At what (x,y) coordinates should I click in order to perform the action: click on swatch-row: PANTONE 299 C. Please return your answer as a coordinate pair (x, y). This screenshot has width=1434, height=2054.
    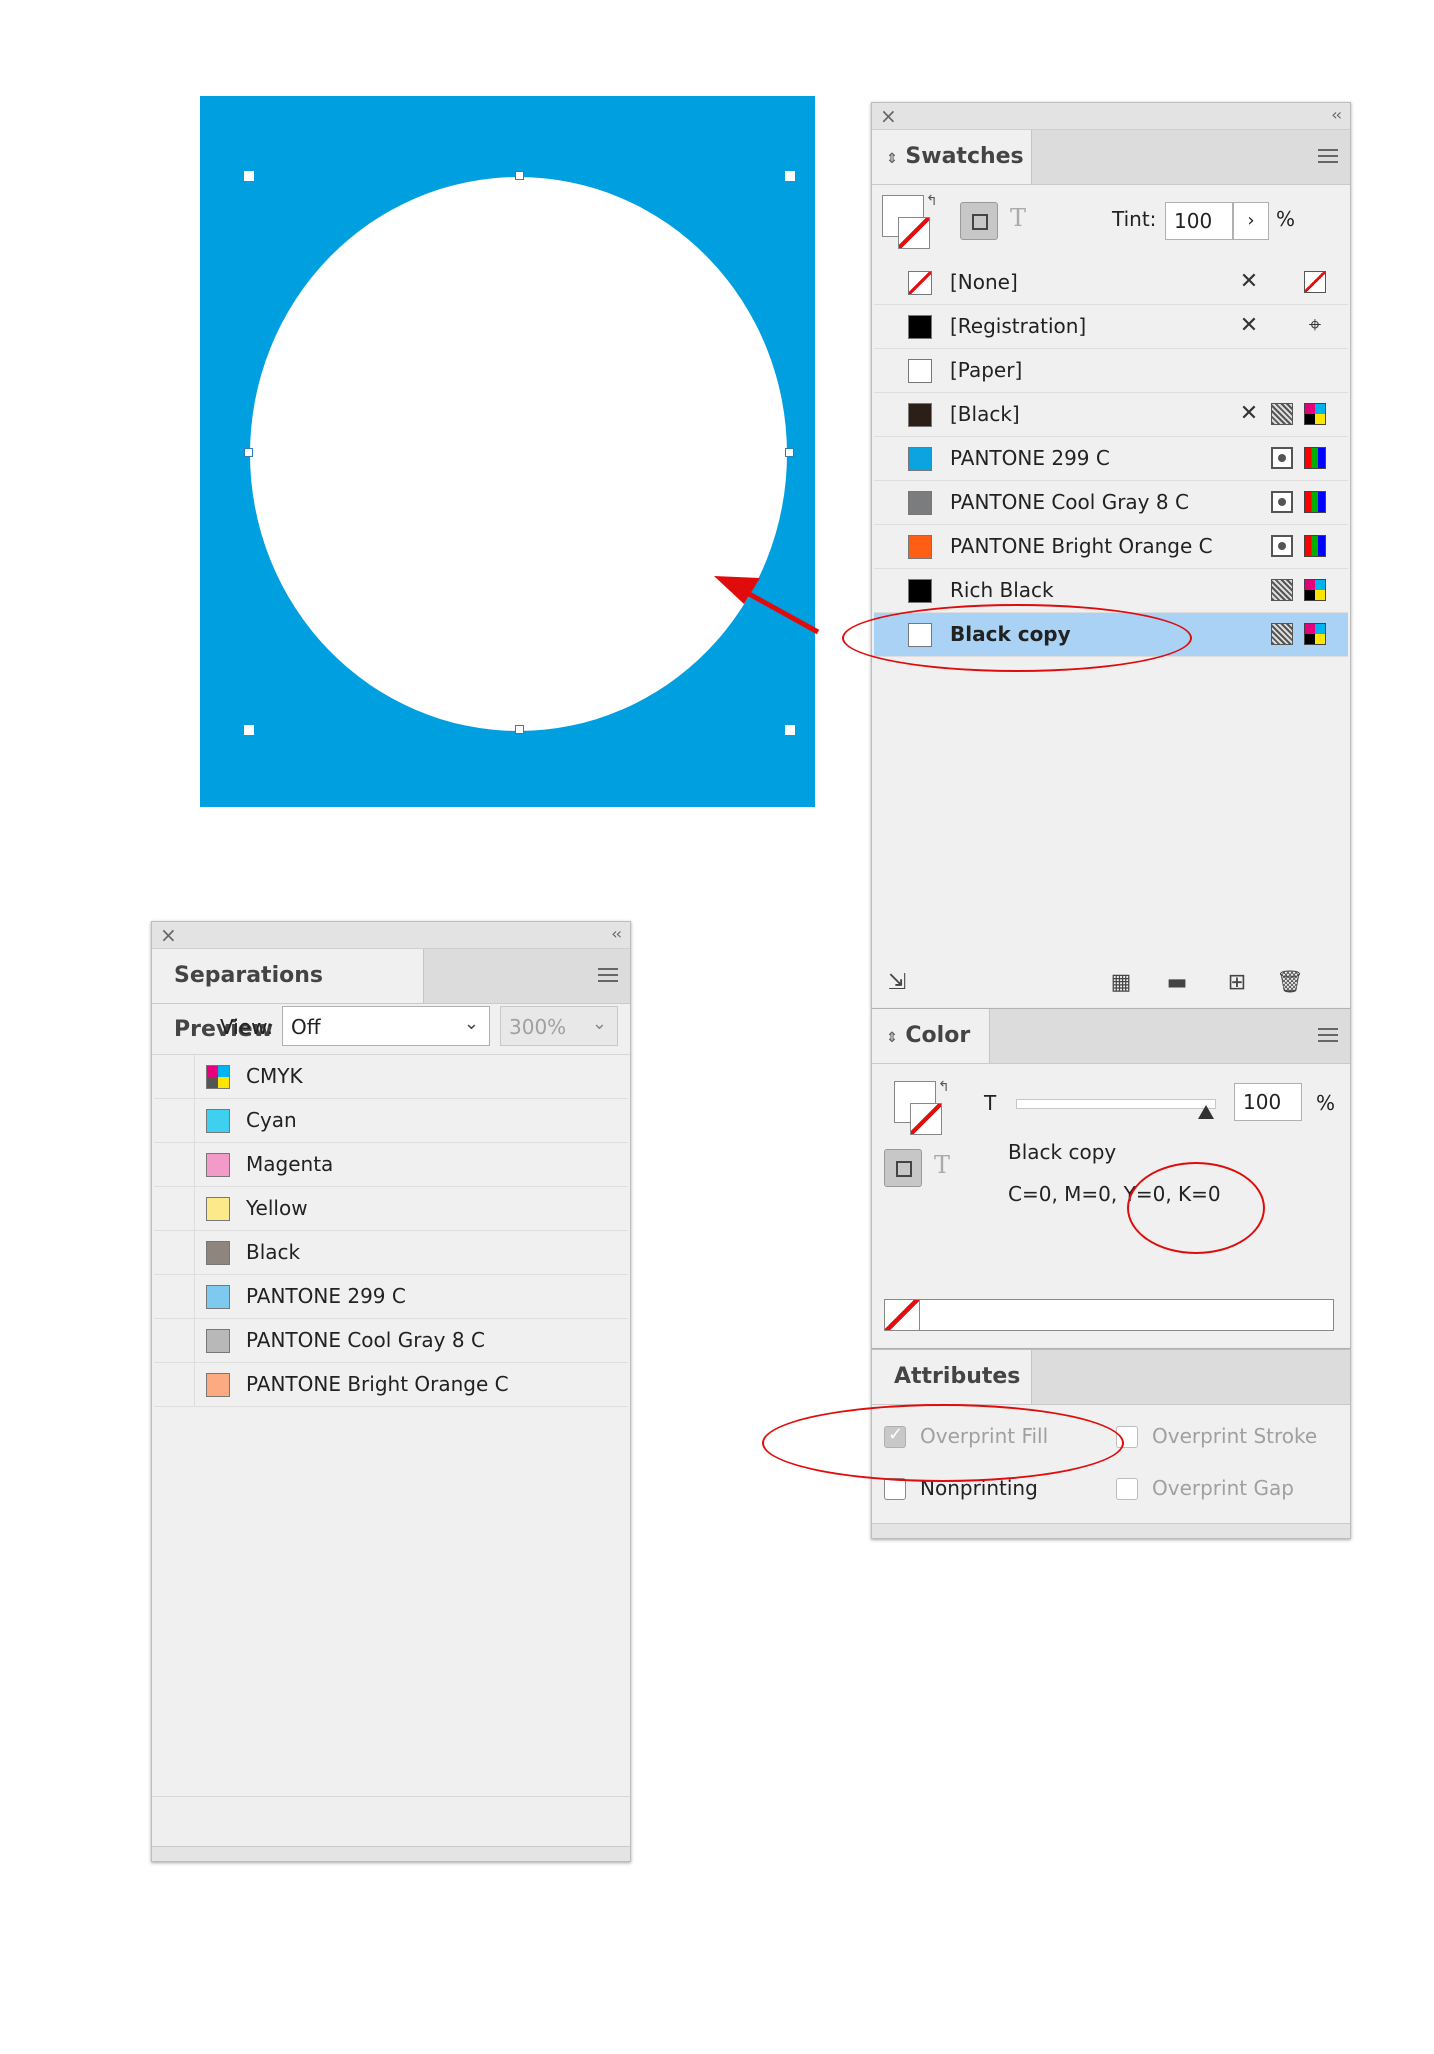
    Looking at the image, I should click on (1111, 459).